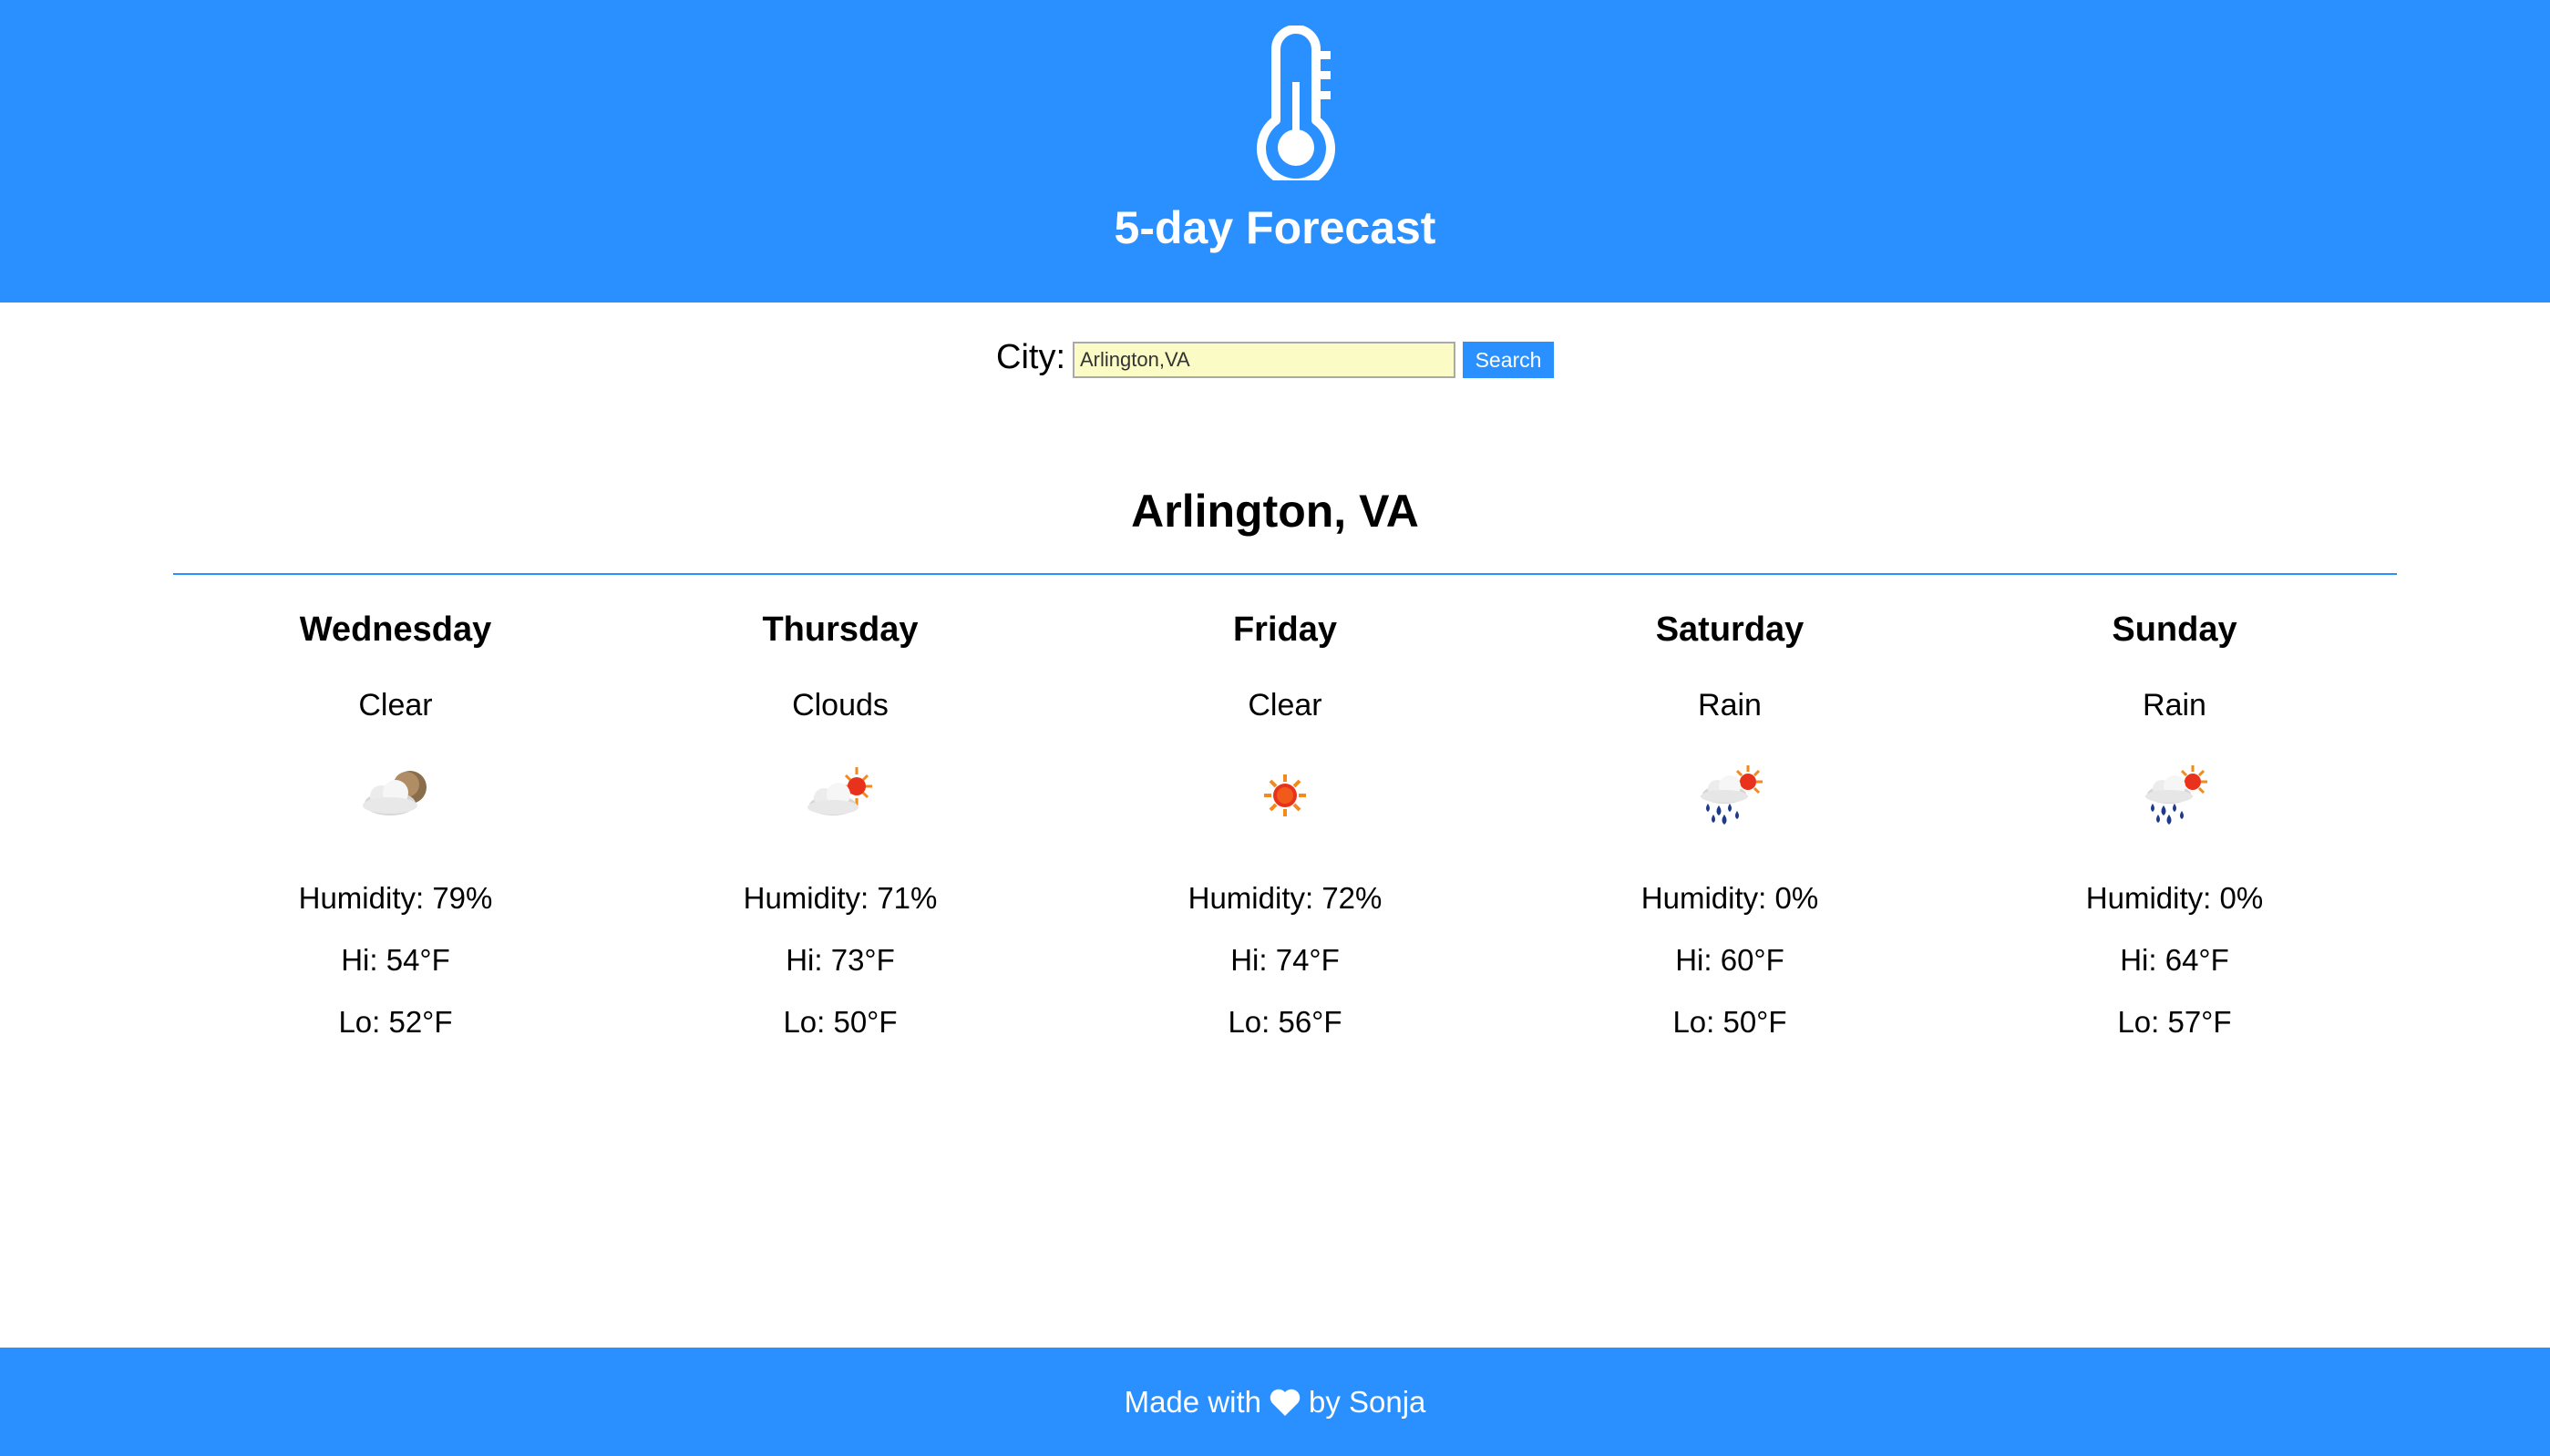 The width and height of the screenshot is (2550, 1456). What do you see at coordinates (395, 1022) in the screenshot?
I see `low-temp: Lo: 52°F` at bounding box center [395, 1022].